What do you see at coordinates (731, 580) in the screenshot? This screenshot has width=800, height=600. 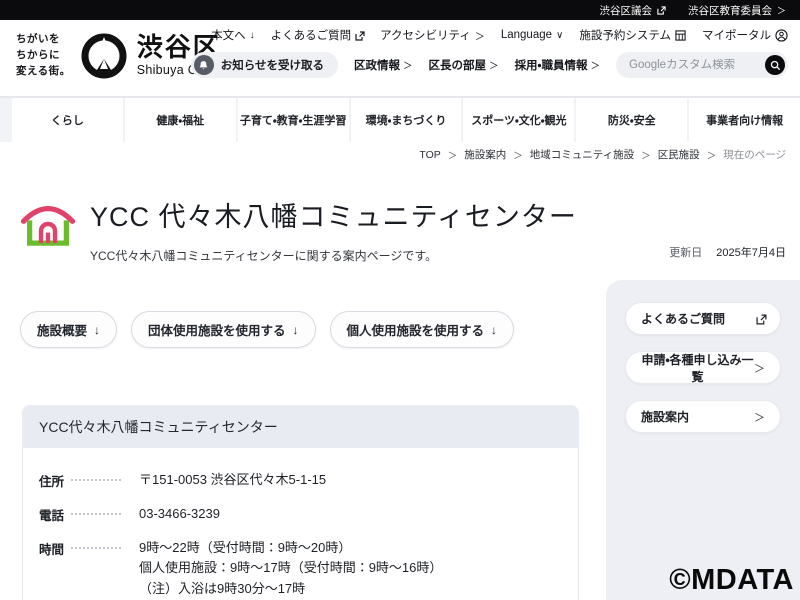 I see `mdata-watermark: ©MDATA` at bounding box center [731, 580].